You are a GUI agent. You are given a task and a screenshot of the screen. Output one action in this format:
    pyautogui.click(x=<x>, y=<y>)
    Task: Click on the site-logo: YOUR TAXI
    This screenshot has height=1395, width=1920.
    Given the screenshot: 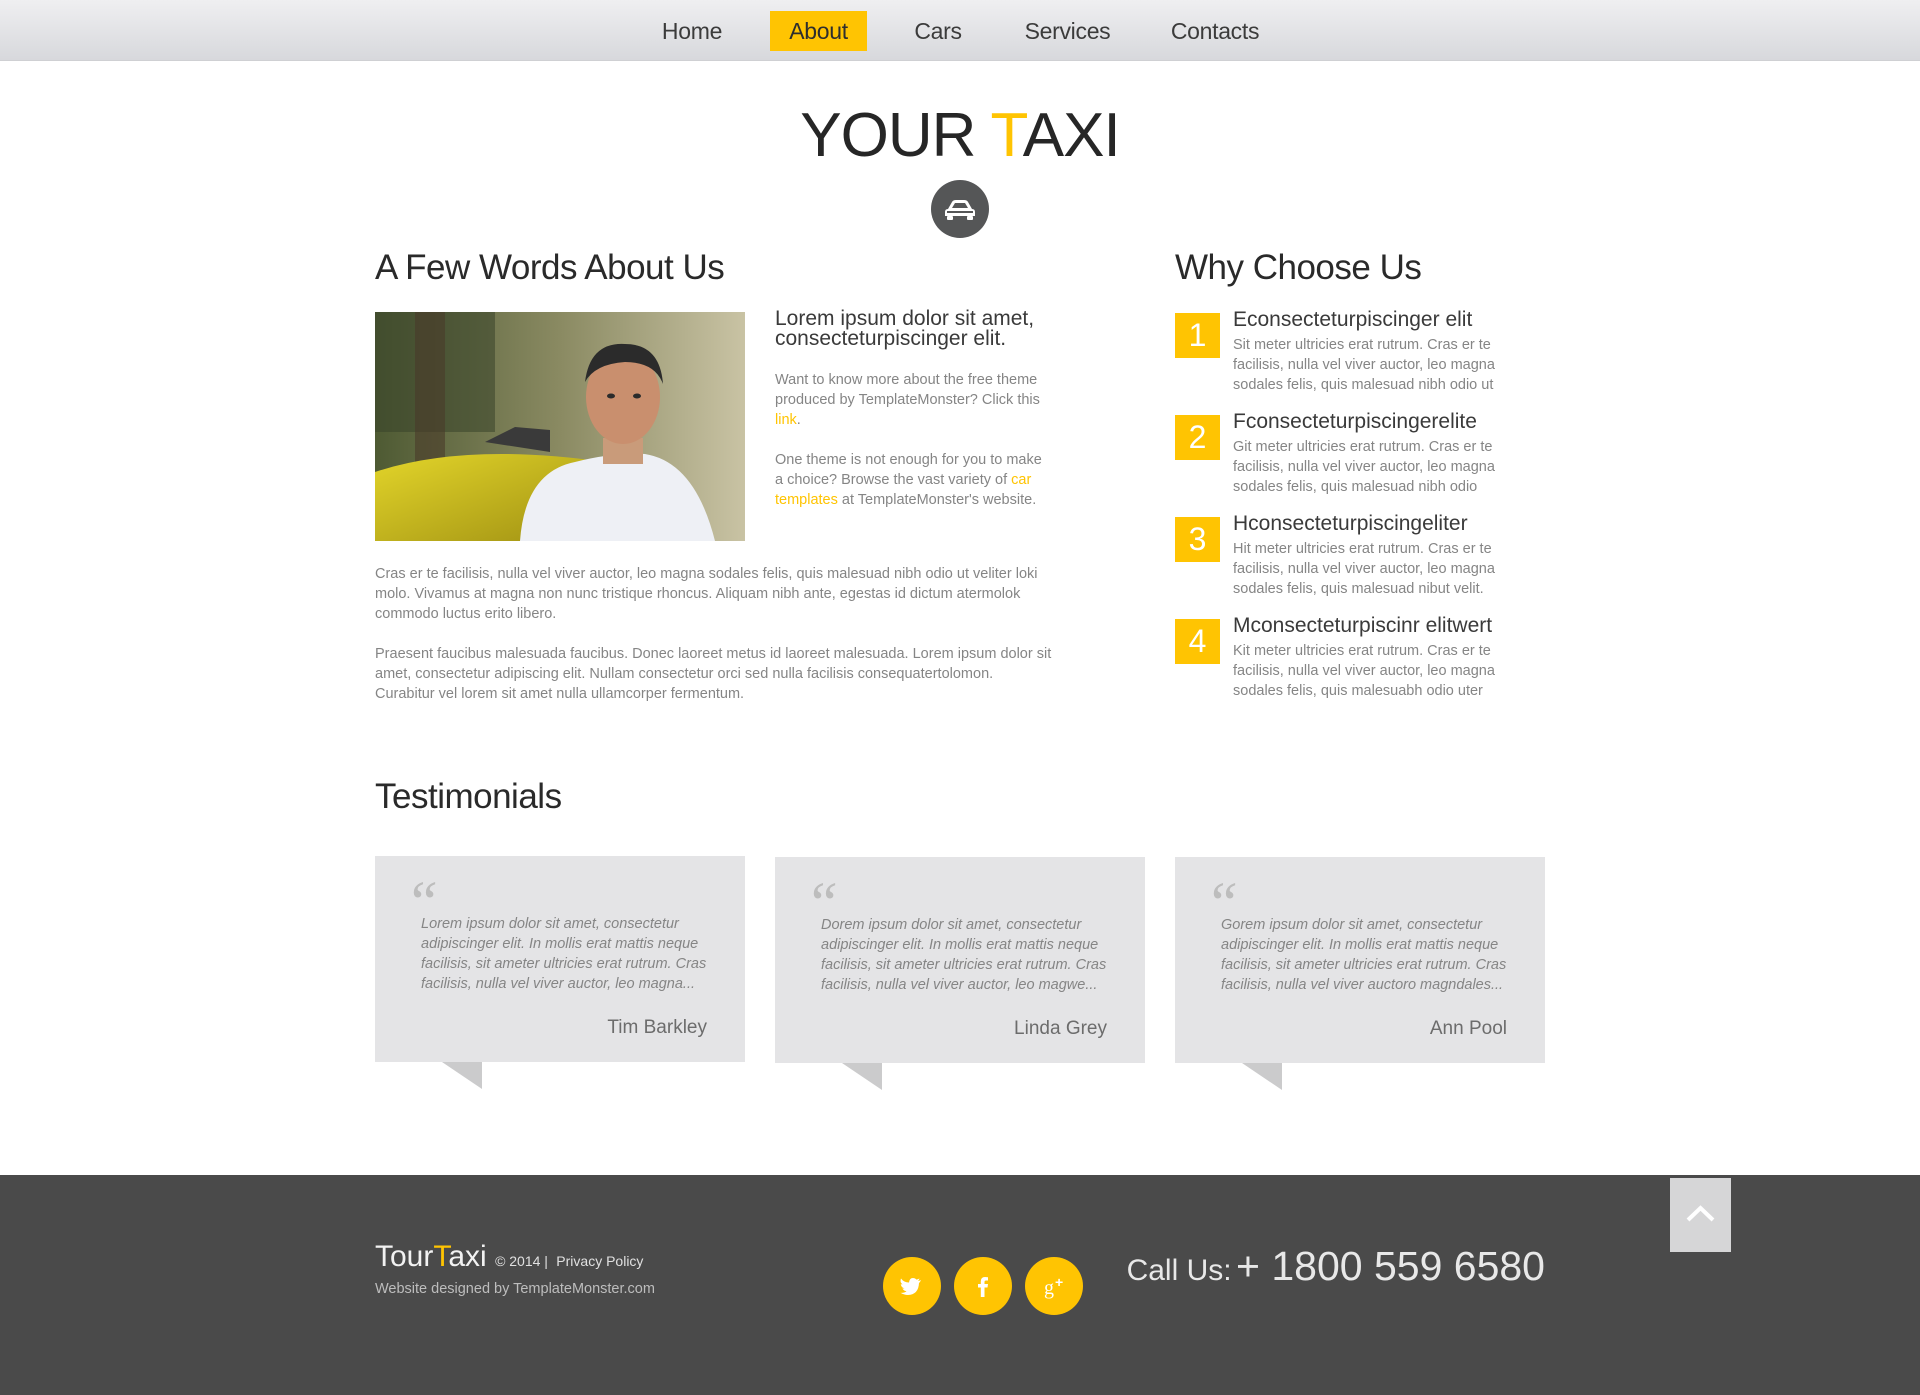 What is the action you would take?
    pyautogui.click(x=960, y=135)
    